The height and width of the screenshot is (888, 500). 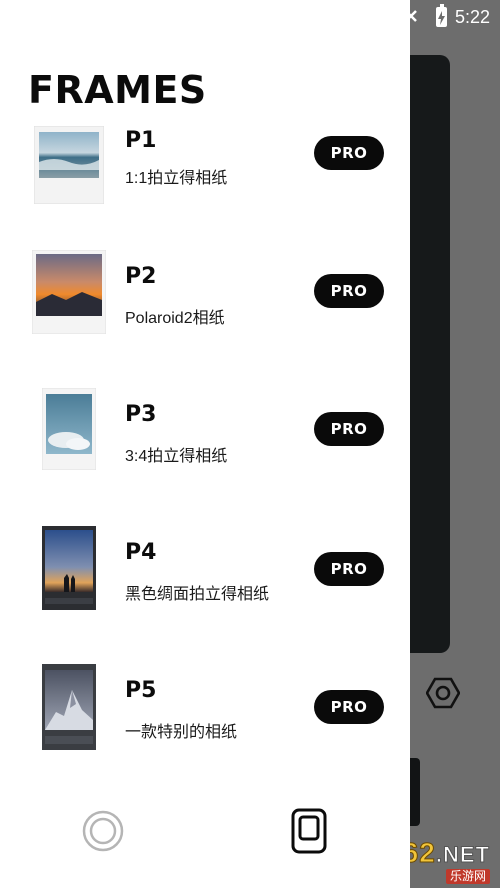 What do you see at coordinates (309, 831) in the screenshot?
I see `frames-icon` at bounding box center [309, 831].